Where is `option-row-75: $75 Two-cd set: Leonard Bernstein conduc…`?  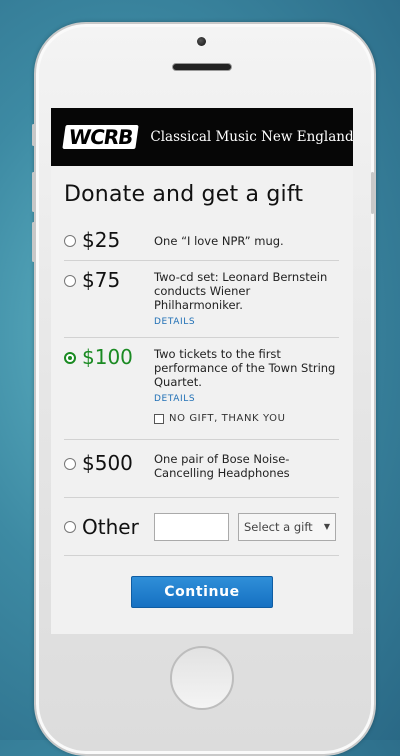 option-row-75: $75 Two-cd set: Leonard Bernstein conduc… is located at coordinates (201, 299).